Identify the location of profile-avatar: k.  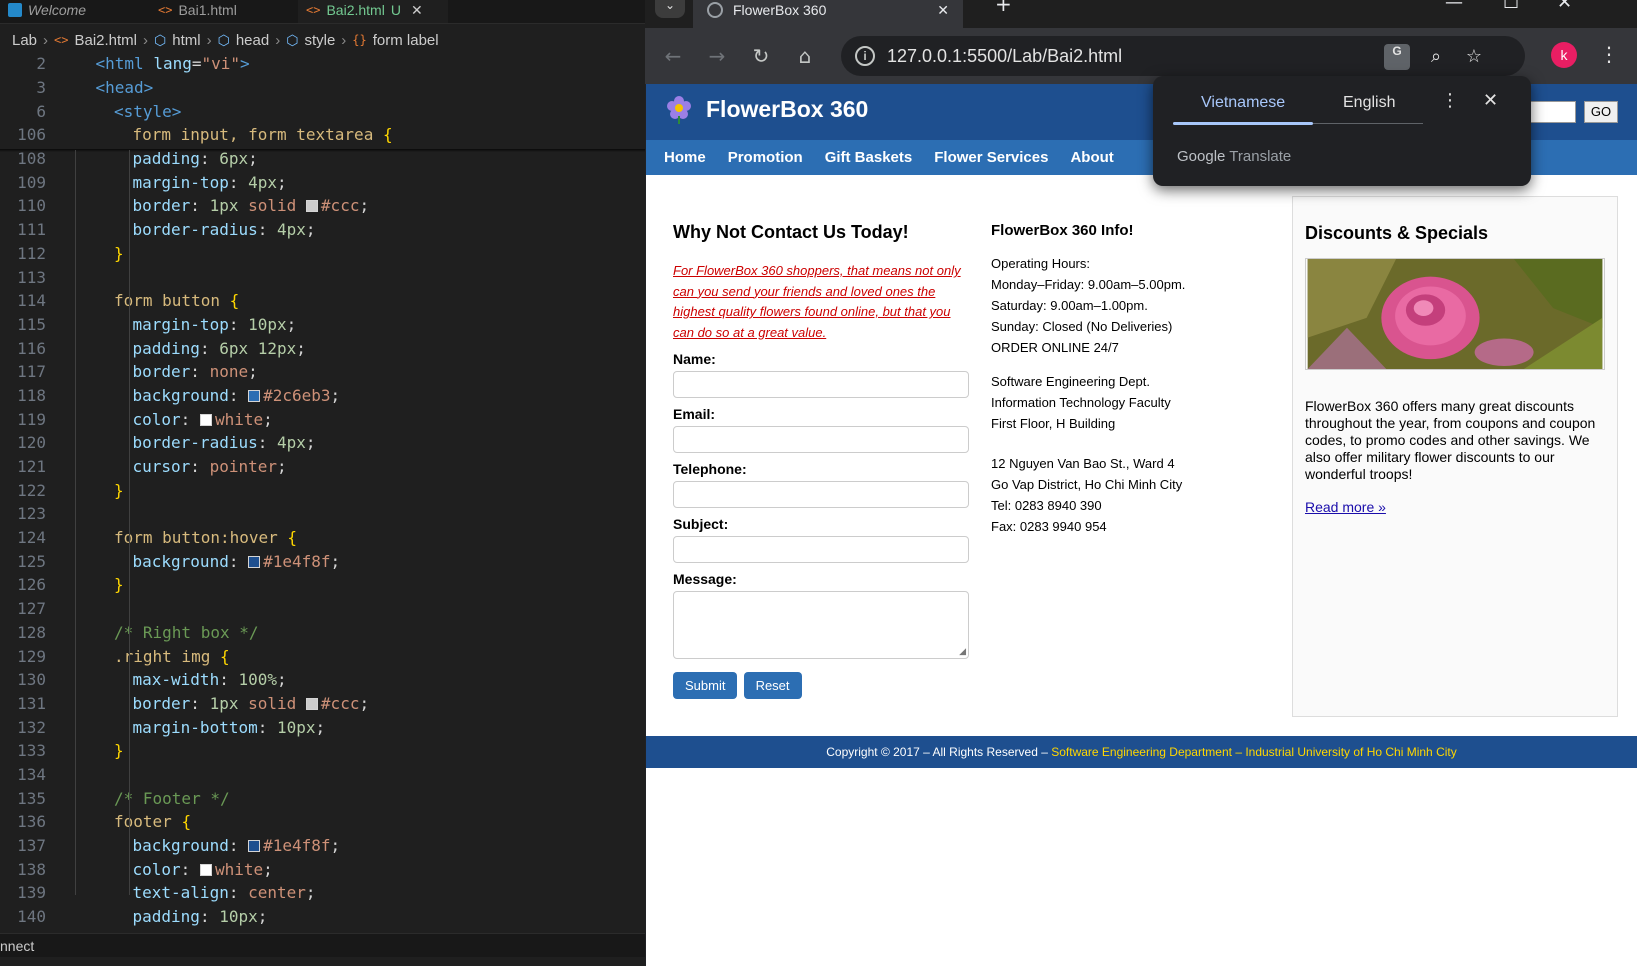
(1564, 55).